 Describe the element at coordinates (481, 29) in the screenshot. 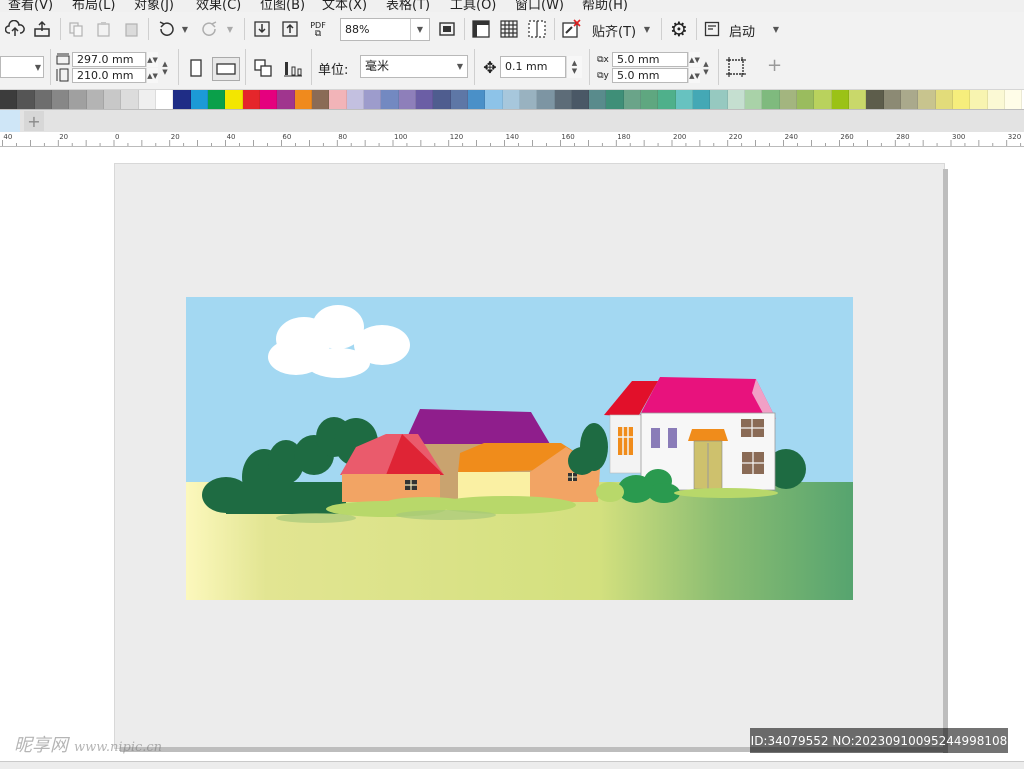

I see `show-rulers-icon` at that location.